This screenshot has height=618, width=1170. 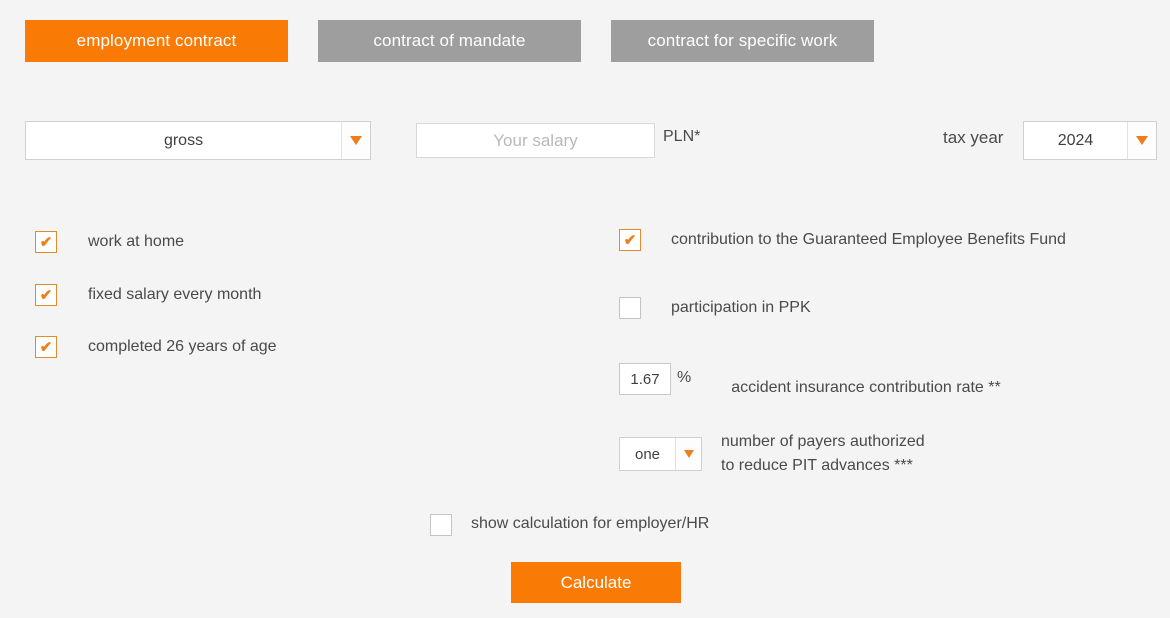 I want to click on payers-count-value: one, so click(x=647, y=454).